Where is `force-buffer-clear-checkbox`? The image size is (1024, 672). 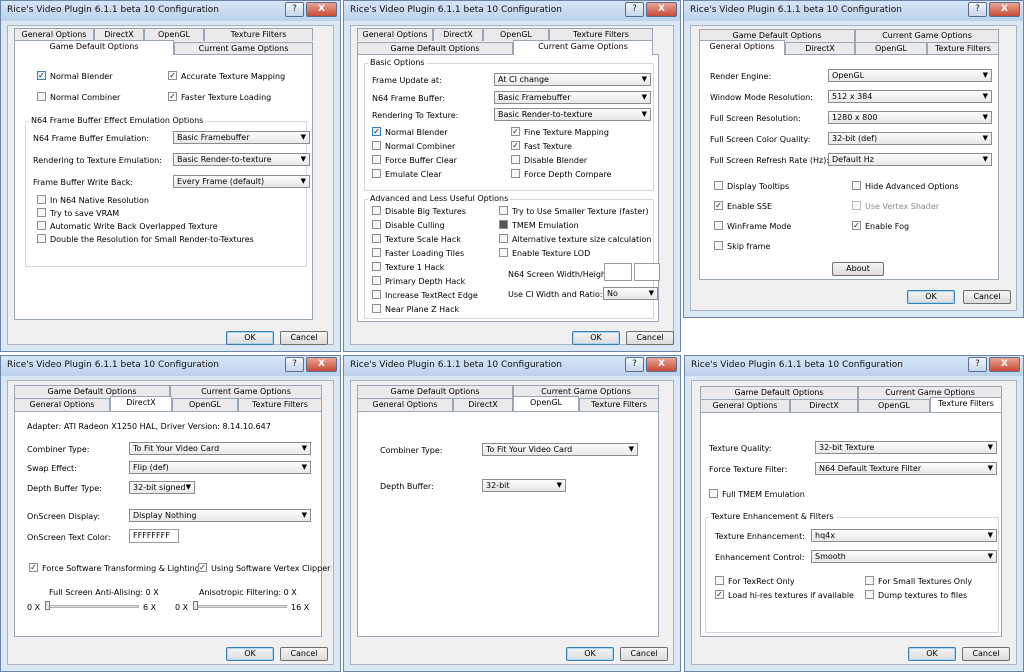
force-buffer-clear-checkbox is located at coordinates (376, 159).